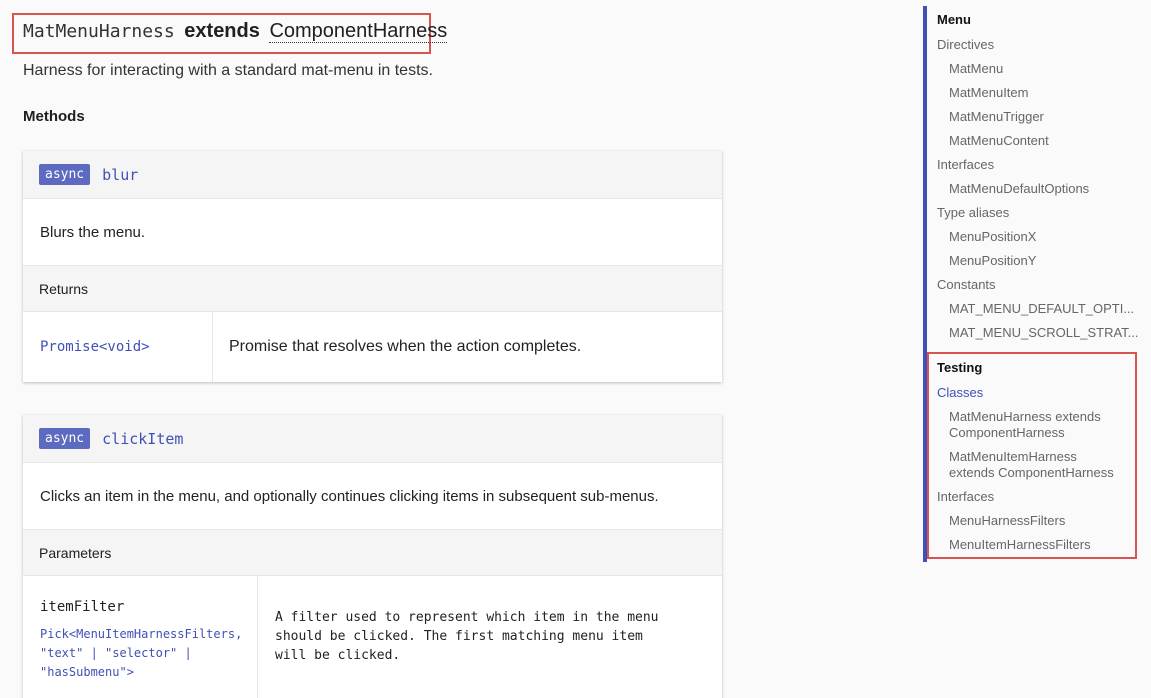  I want to click on nav-directives: Directives, so click(965, 44).